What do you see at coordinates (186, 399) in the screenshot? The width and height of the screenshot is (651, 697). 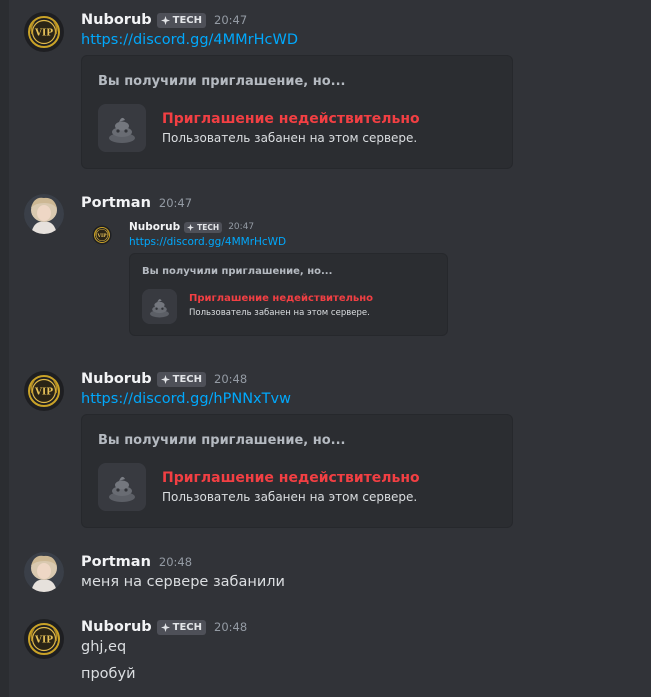 I see `invite-link: https://discord.gg/hPNNxTvw` at bounding box center [186, 399].